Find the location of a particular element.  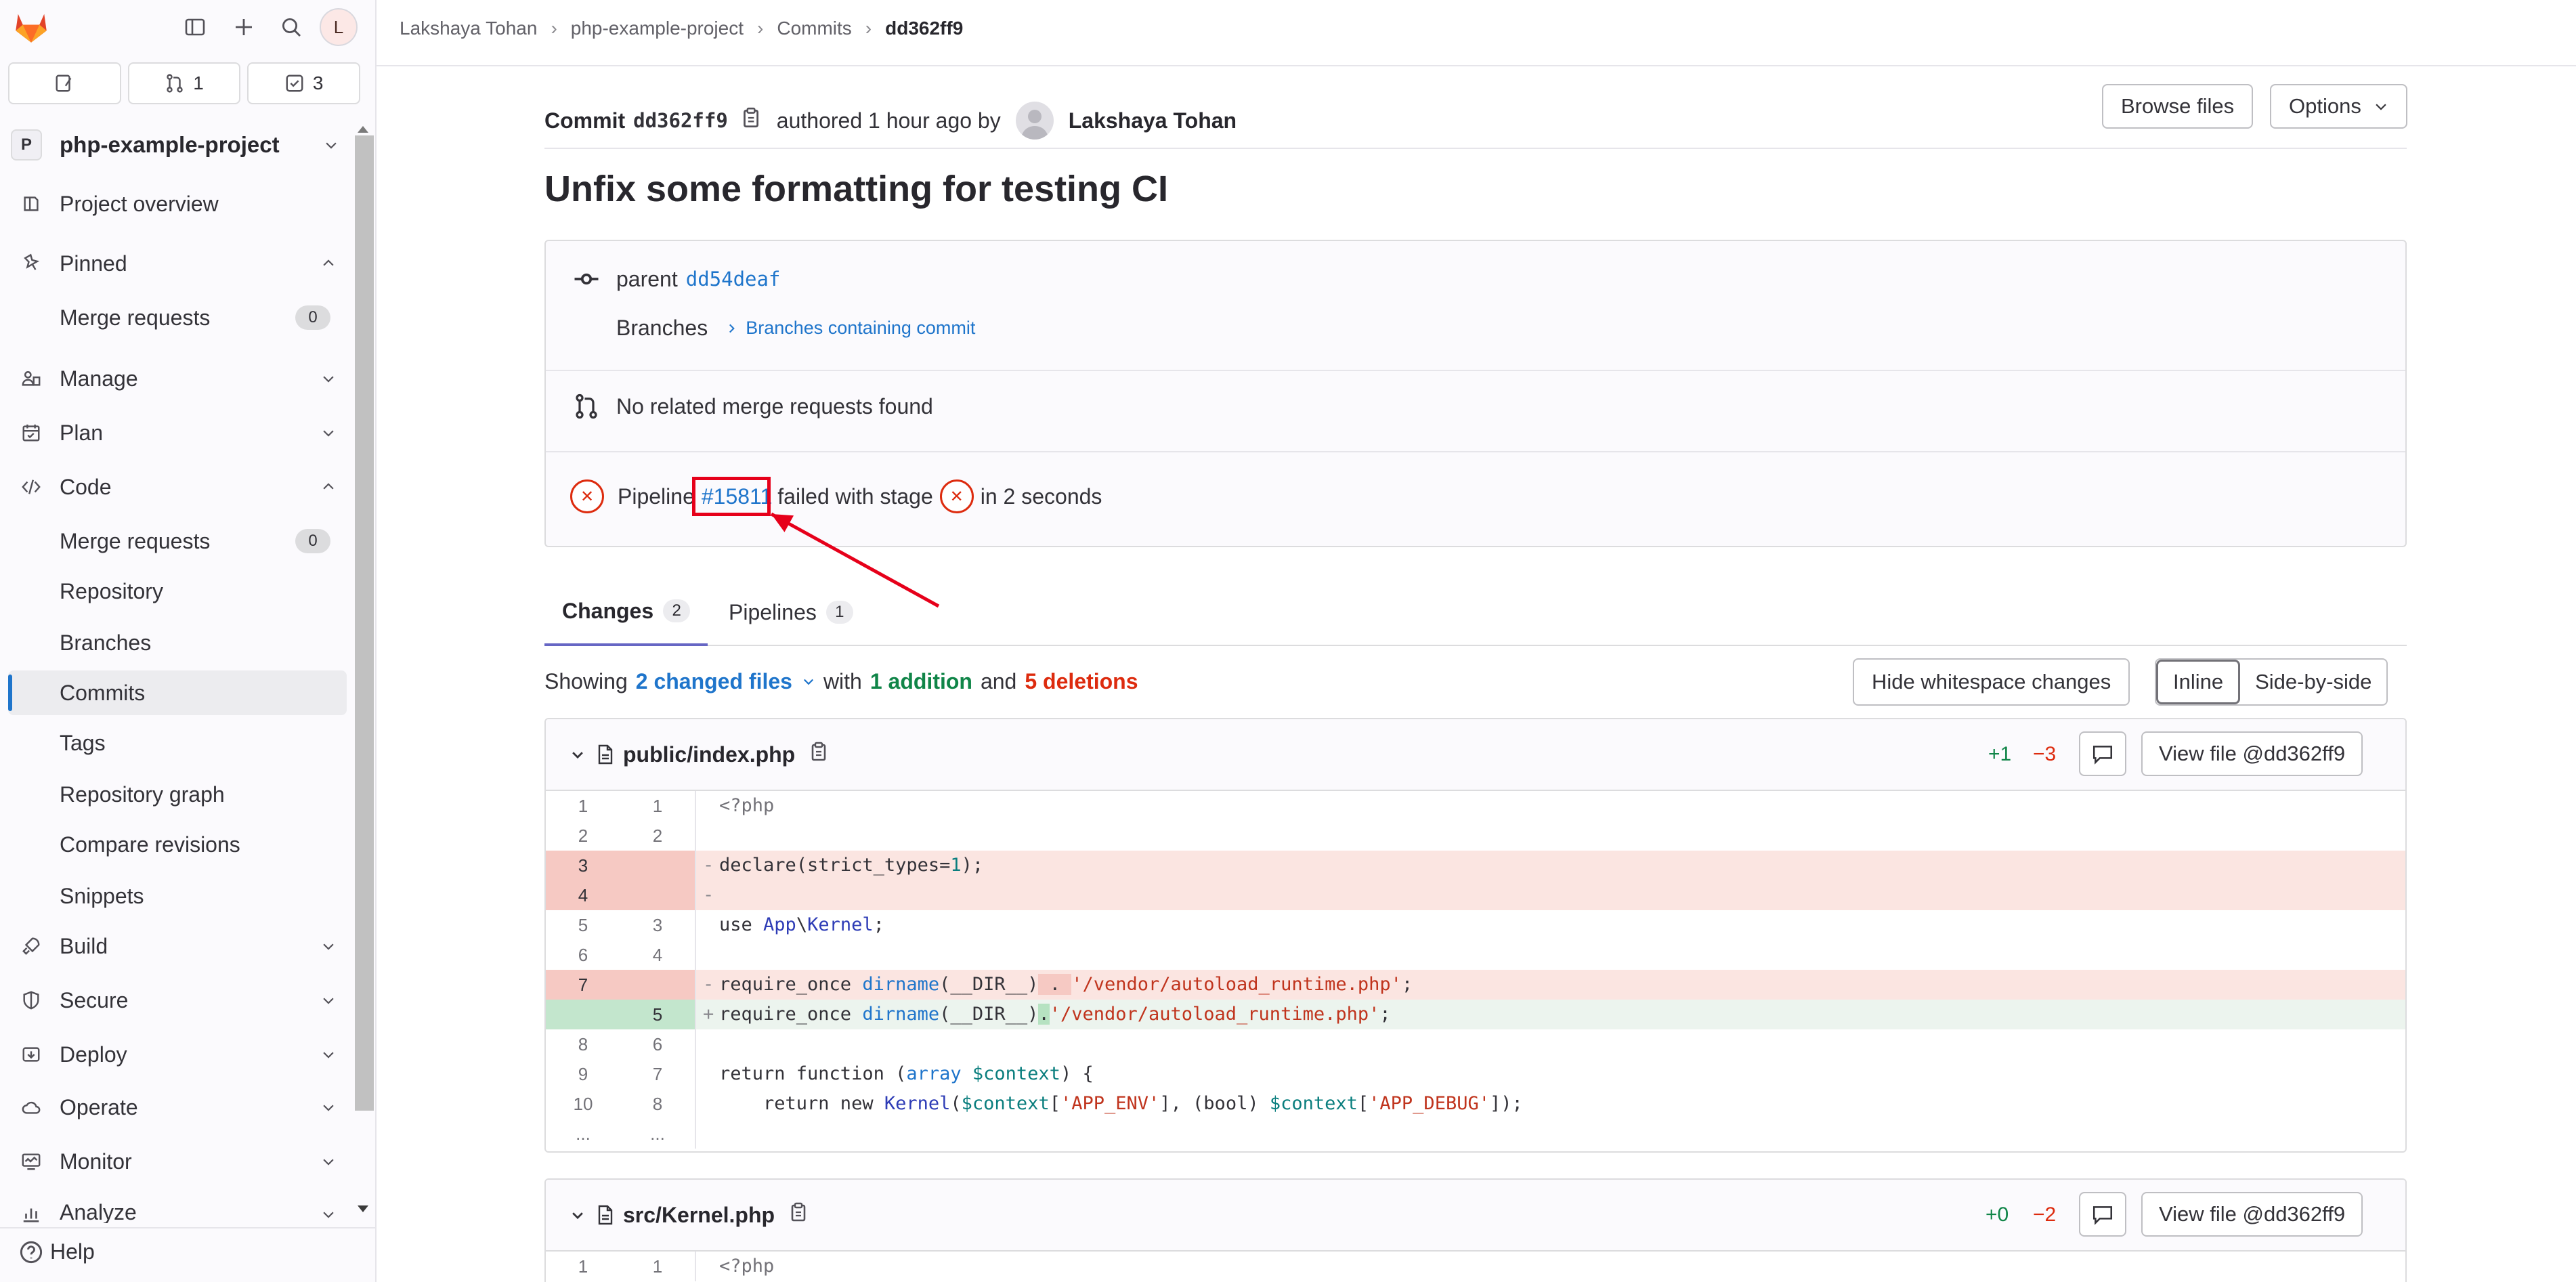

issues-counter-button is located at coordinates (64, 83).